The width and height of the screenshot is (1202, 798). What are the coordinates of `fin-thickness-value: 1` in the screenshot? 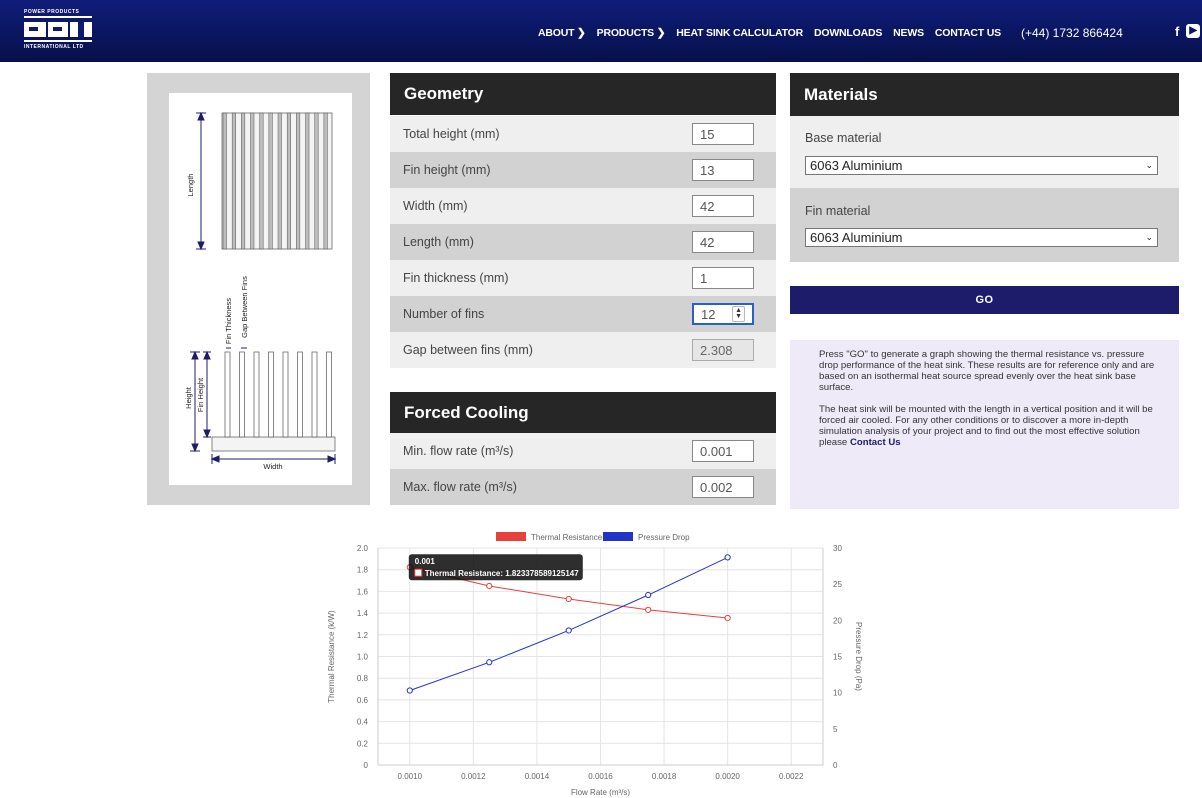 It's located at (704, 278).